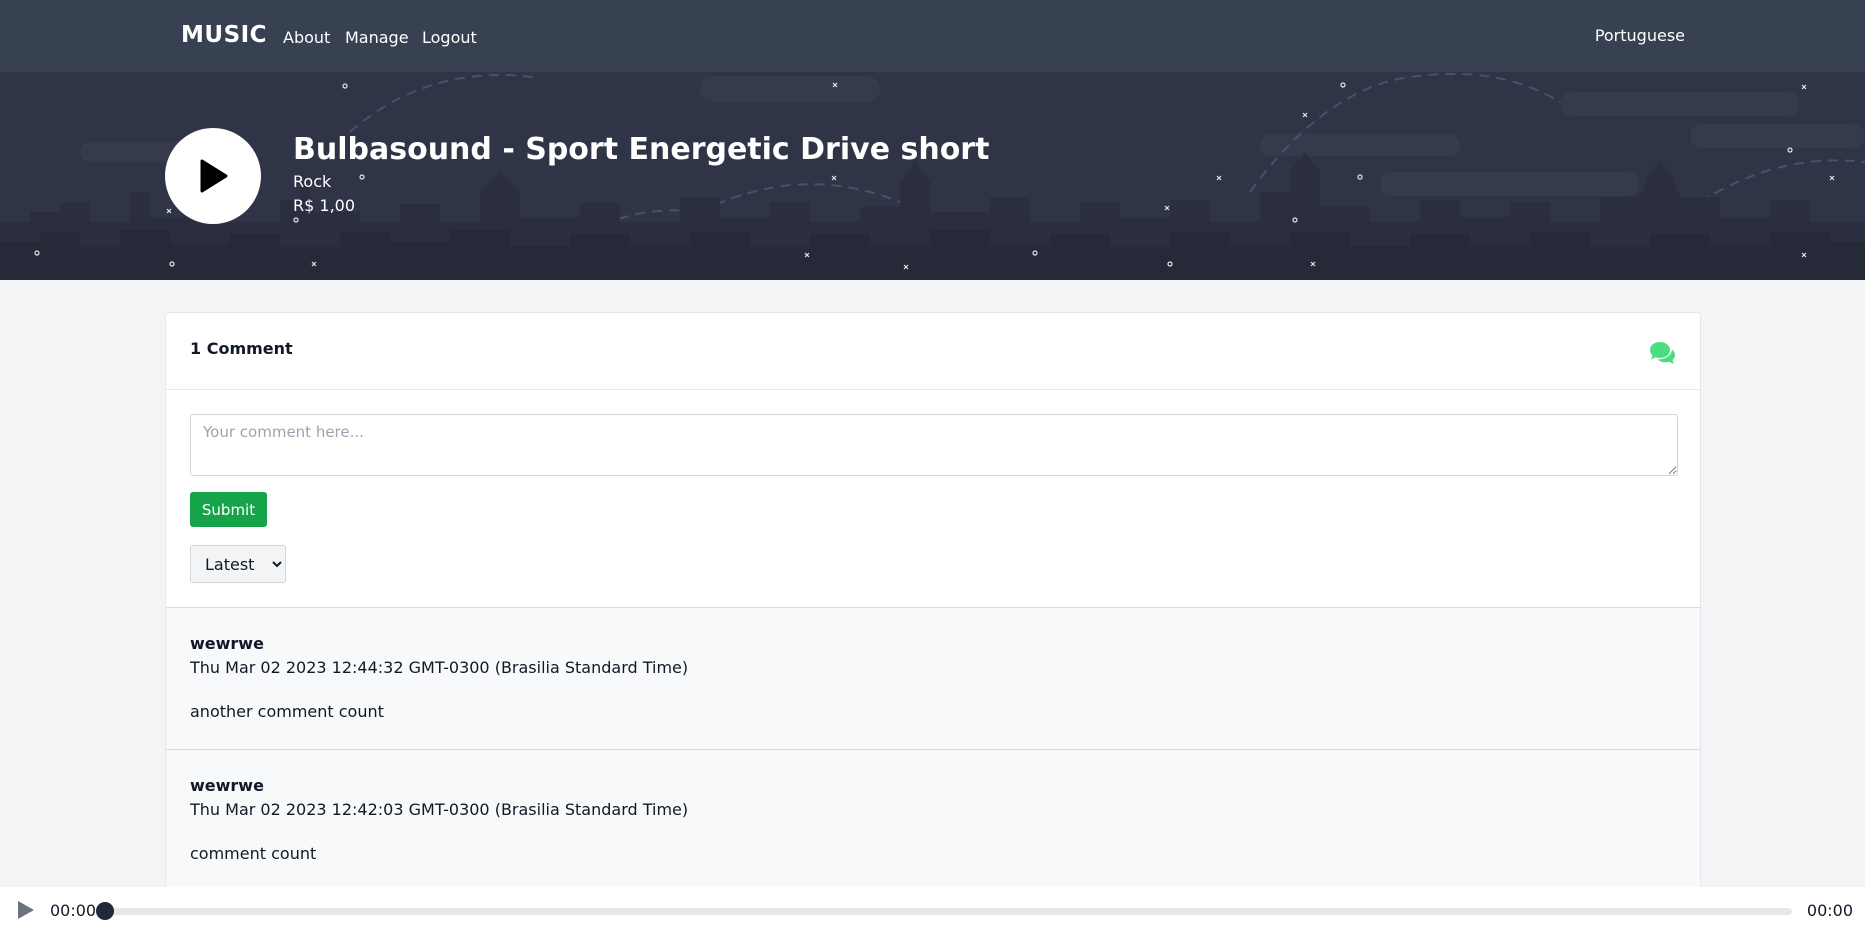 Image resolution: width=1865 pixels, height=933 pixels. Describe the element at coordinates (25, 910) in the screenshot. I see `player-play-icon` at that location.